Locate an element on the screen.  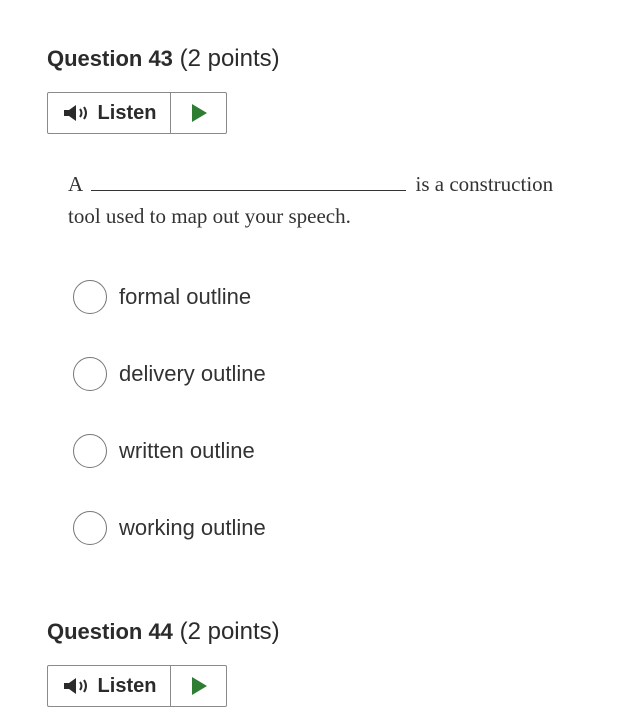
option-label: formal outline is located at coordinates (185, 296).